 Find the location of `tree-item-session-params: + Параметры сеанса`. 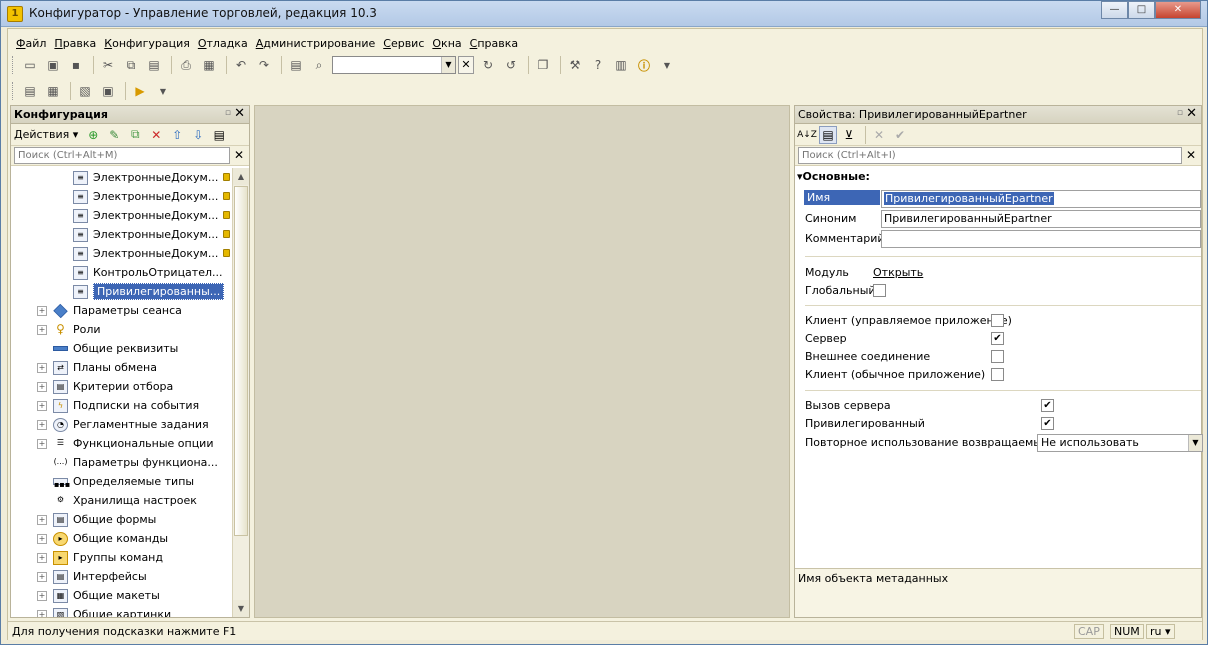

tree-item-session-params: + Параметры сеанса is located at coordinates (122, 310).